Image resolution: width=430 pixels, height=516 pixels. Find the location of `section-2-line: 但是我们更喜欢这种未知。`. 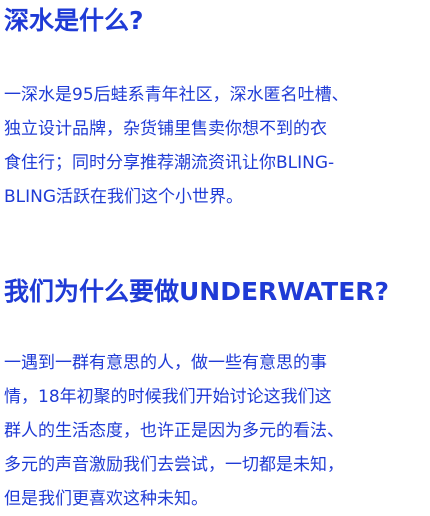

section-2-line: 但是我们更喜欢这种未知。 is located at coordinates (106, 499).